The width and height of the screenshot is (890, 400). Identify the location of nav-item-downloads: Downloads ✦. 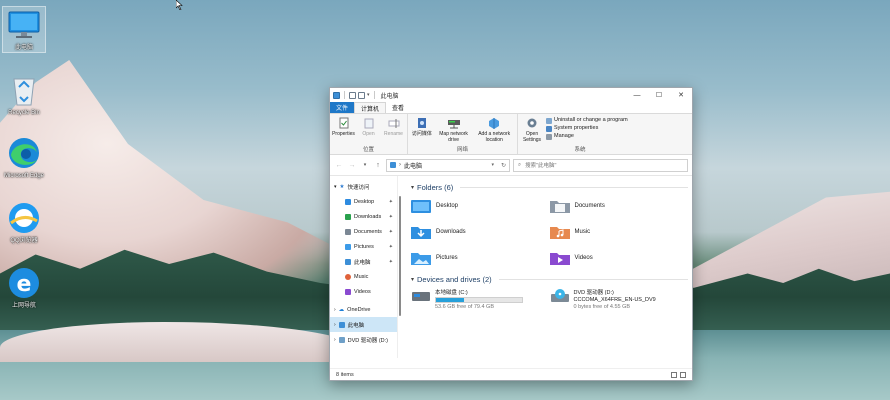
(363, 216).